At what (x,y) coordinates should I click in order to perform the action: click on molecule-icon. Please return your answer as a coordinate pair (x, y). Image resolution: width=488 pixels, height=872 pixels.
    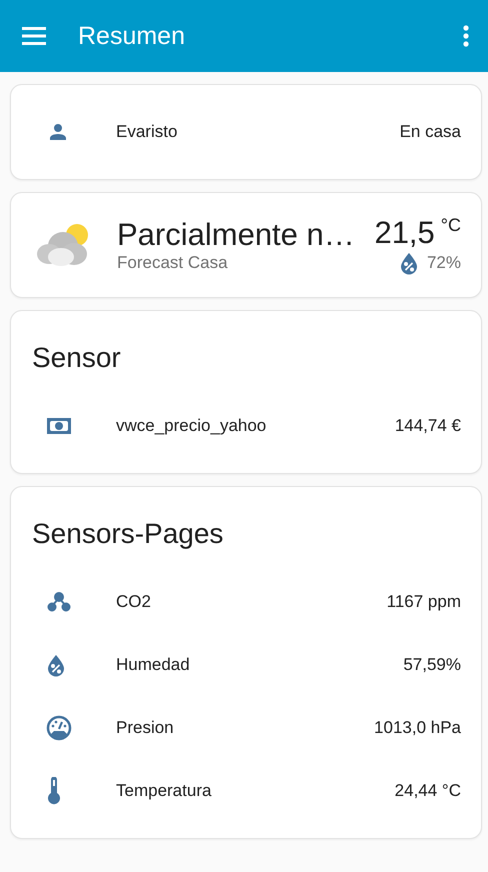
    Looking at the image, I should click on (59, 602).